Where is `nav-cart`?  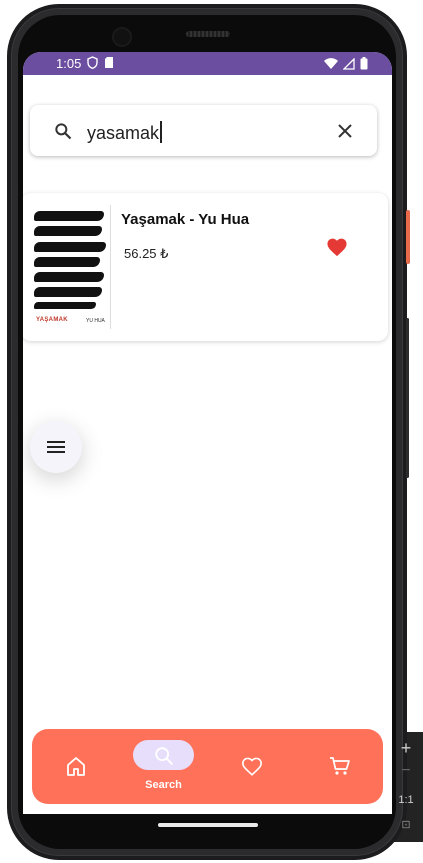
nav-cart is located at coordinates (341, 766).